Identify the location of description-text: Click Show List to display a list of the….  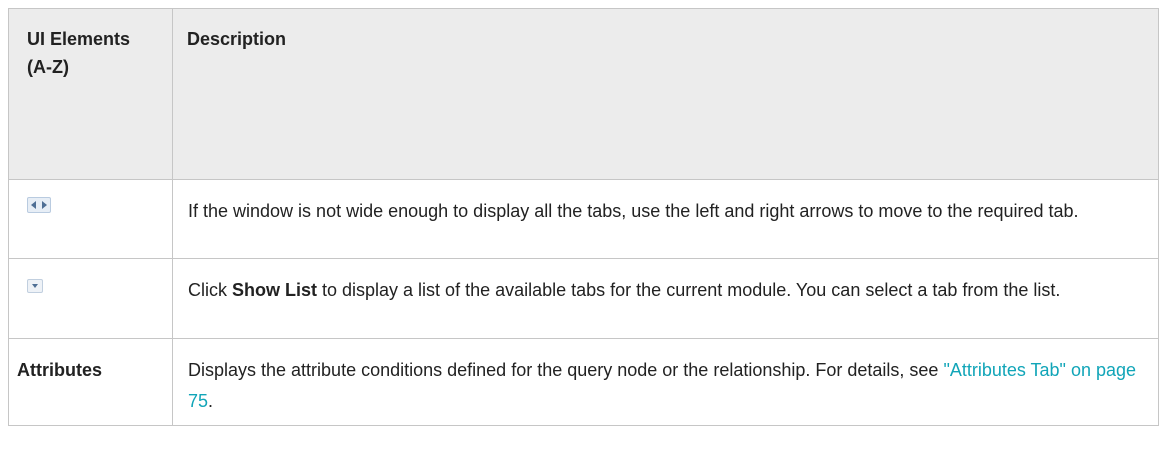
(665, 286).